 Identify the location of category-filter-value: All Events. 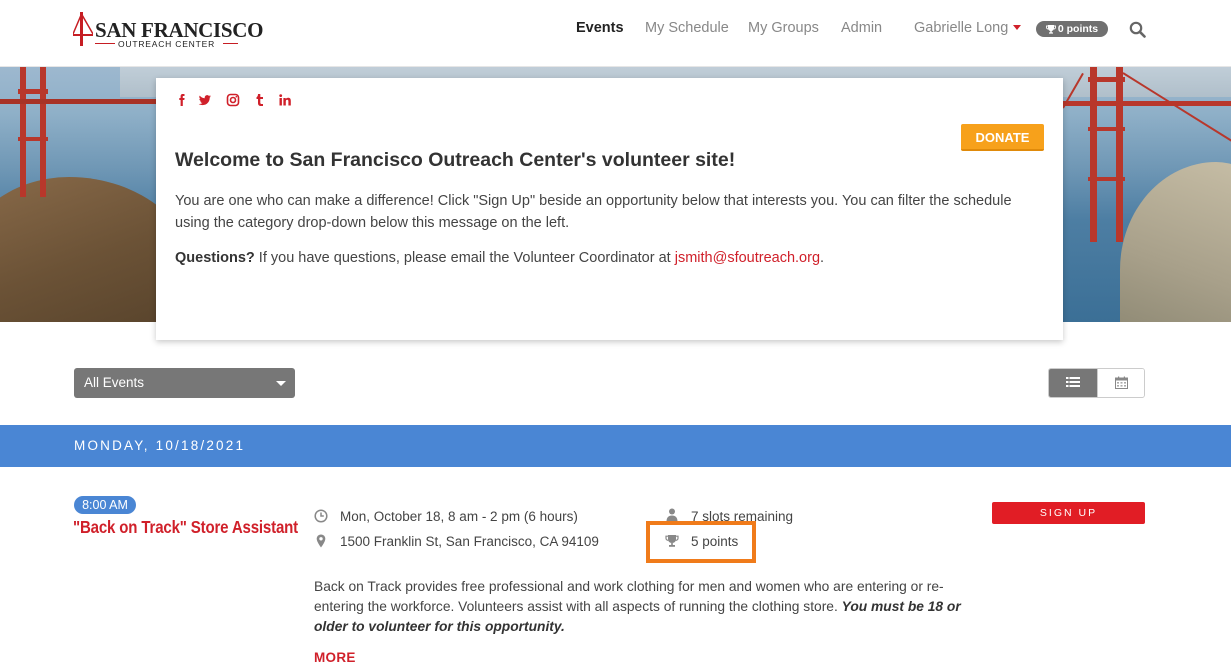
(114, 382).